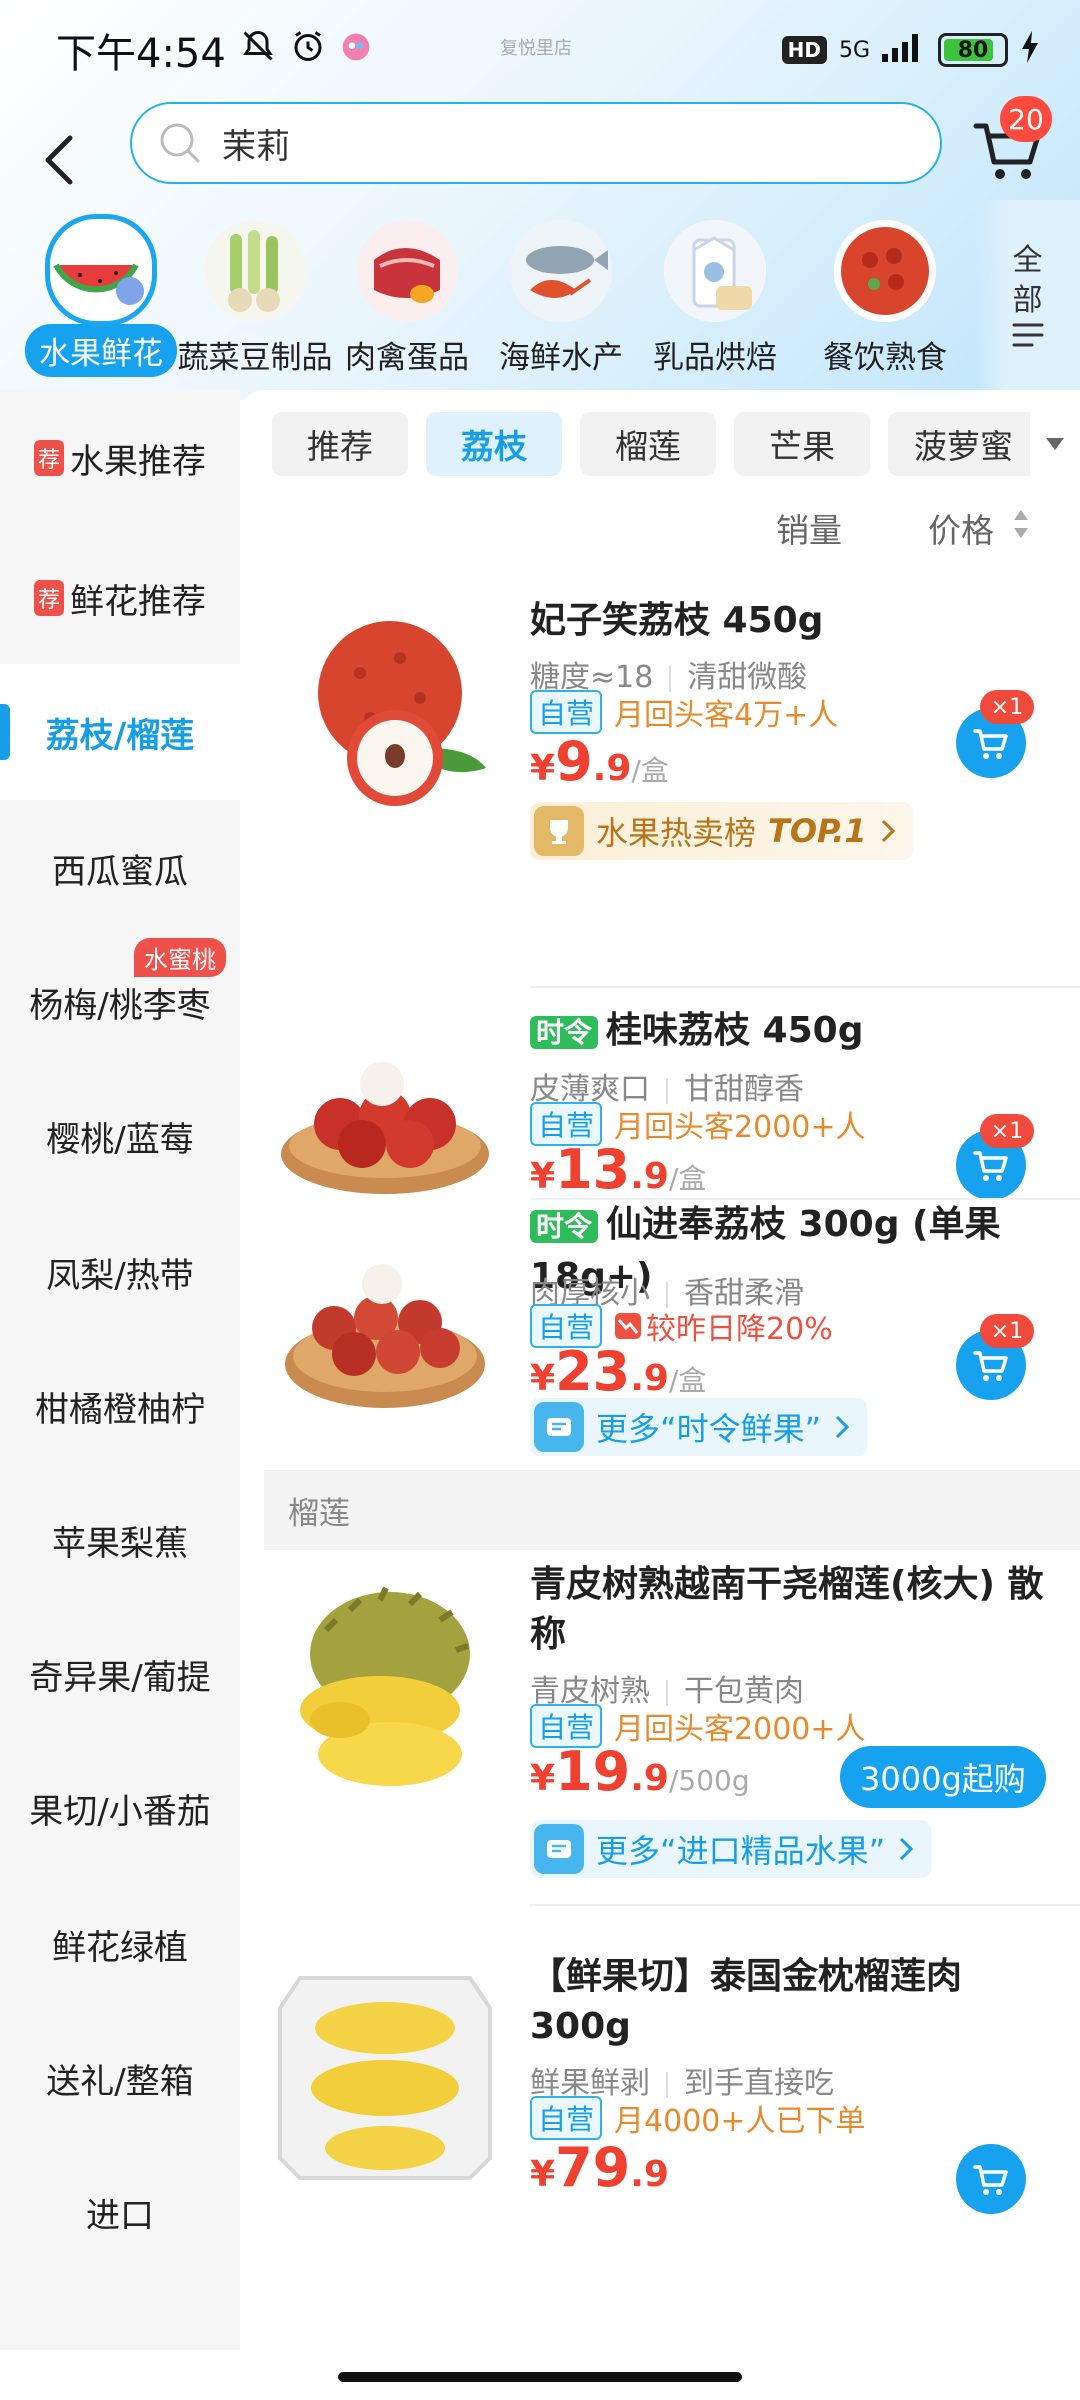 The height and width of the screenshot is (2400, 1080). What do you see at coordinates (802, 444) in the screenshot?
I see `tab-mango: 芒果` at bounding box center [802, 444].